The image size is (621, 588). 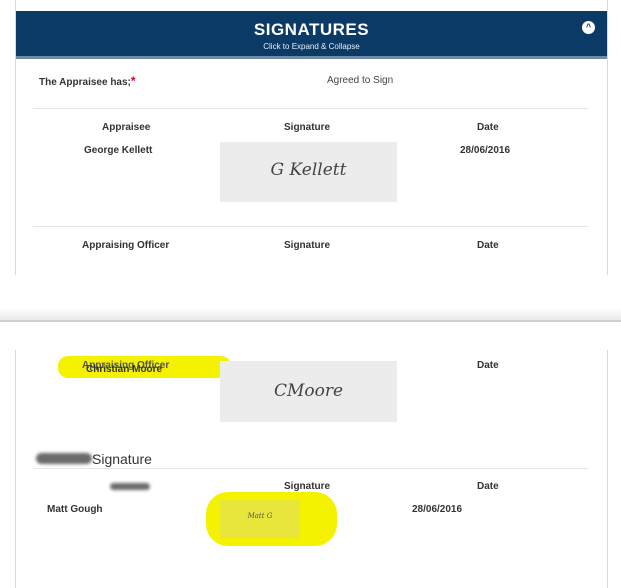 I want to click on appraisee-status-label-text: The Appraisee has;, so click(x=85, y=82).